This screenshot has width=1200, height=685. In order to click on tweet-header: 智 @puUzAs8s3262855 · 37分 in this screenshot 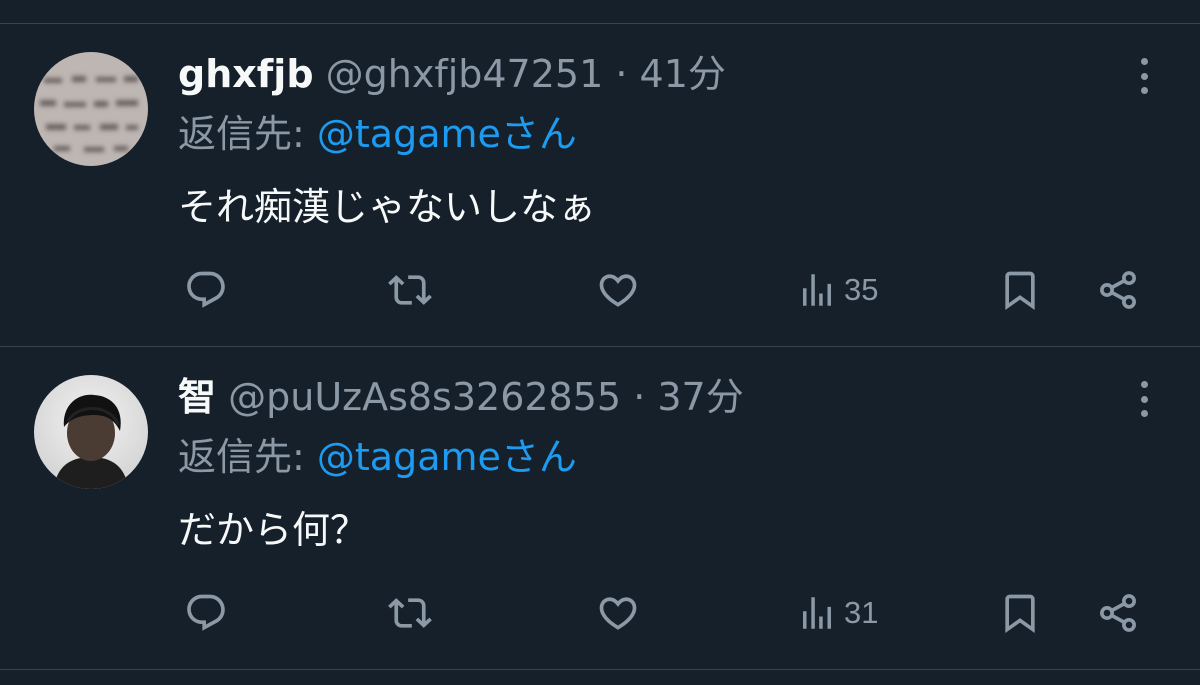, I will do `click(461, 397)`.